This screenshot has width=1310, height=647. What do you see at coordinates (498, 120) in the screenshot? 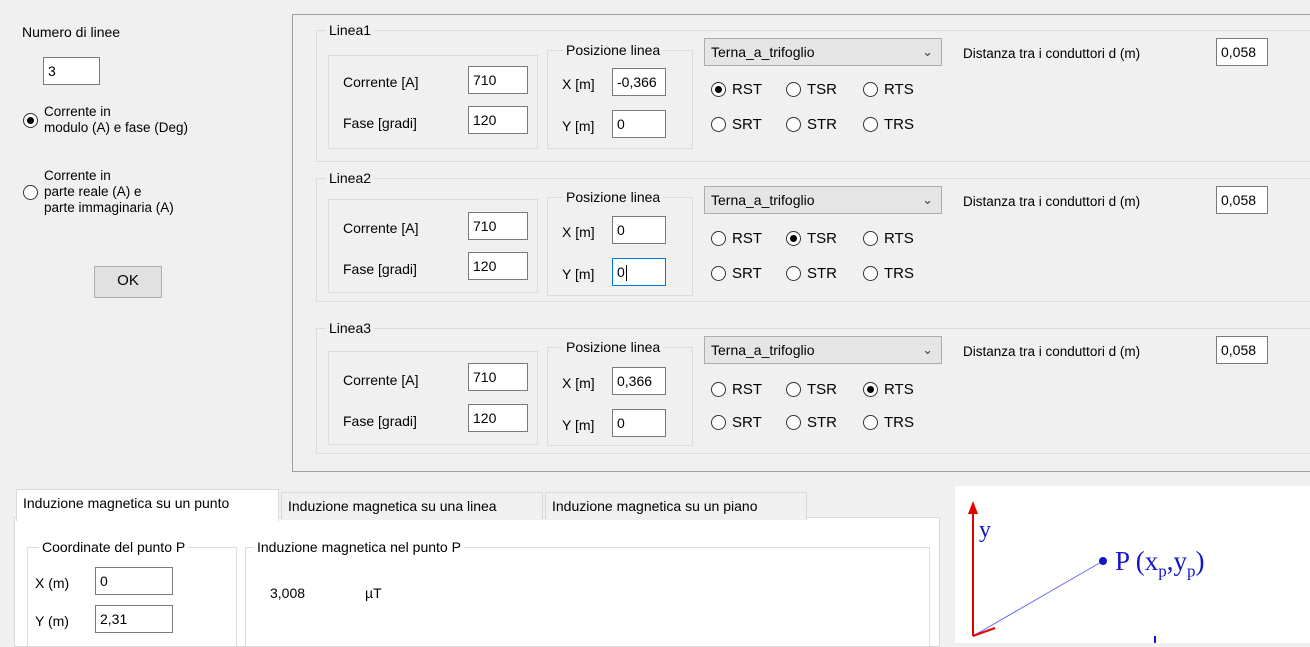
I see `linea1-fase-input: 120` at bounding box center [498, 120].